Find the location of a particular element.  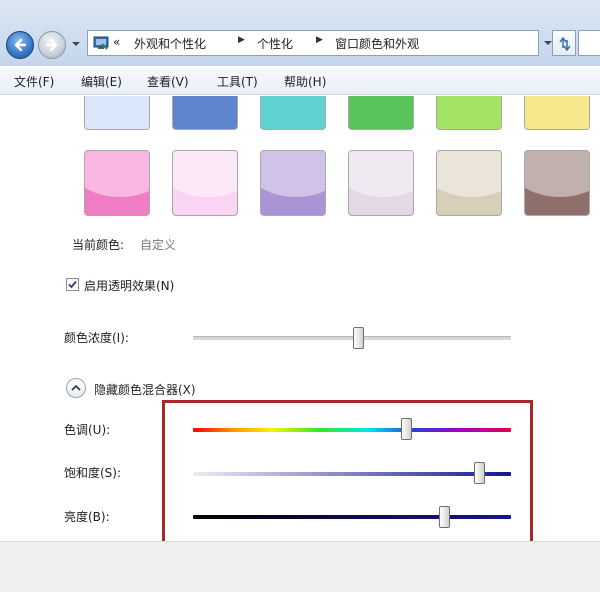

forward-button is located at coordinates (52, 45).